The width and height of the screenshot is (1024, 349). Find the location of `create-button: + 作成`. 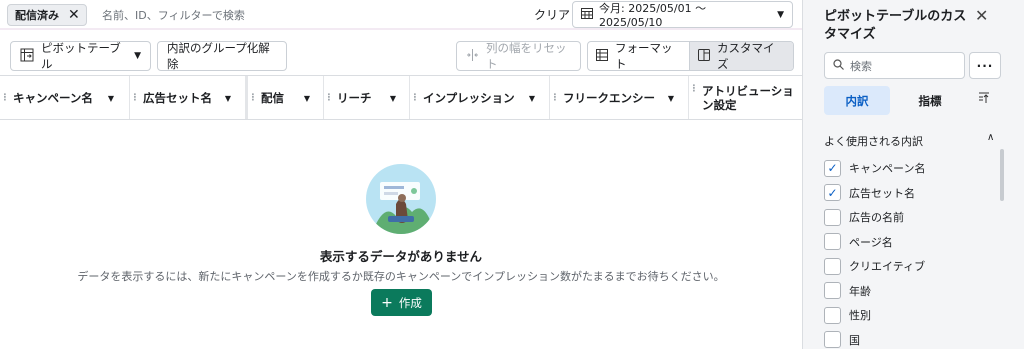

create-button: + 作成 is located at coordinates (401, 302).